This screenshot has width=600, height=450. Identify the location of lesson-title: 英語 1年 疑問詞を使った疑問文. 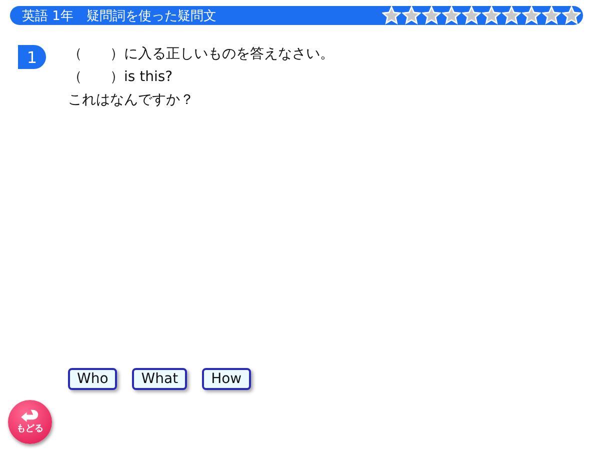
(119, 16).